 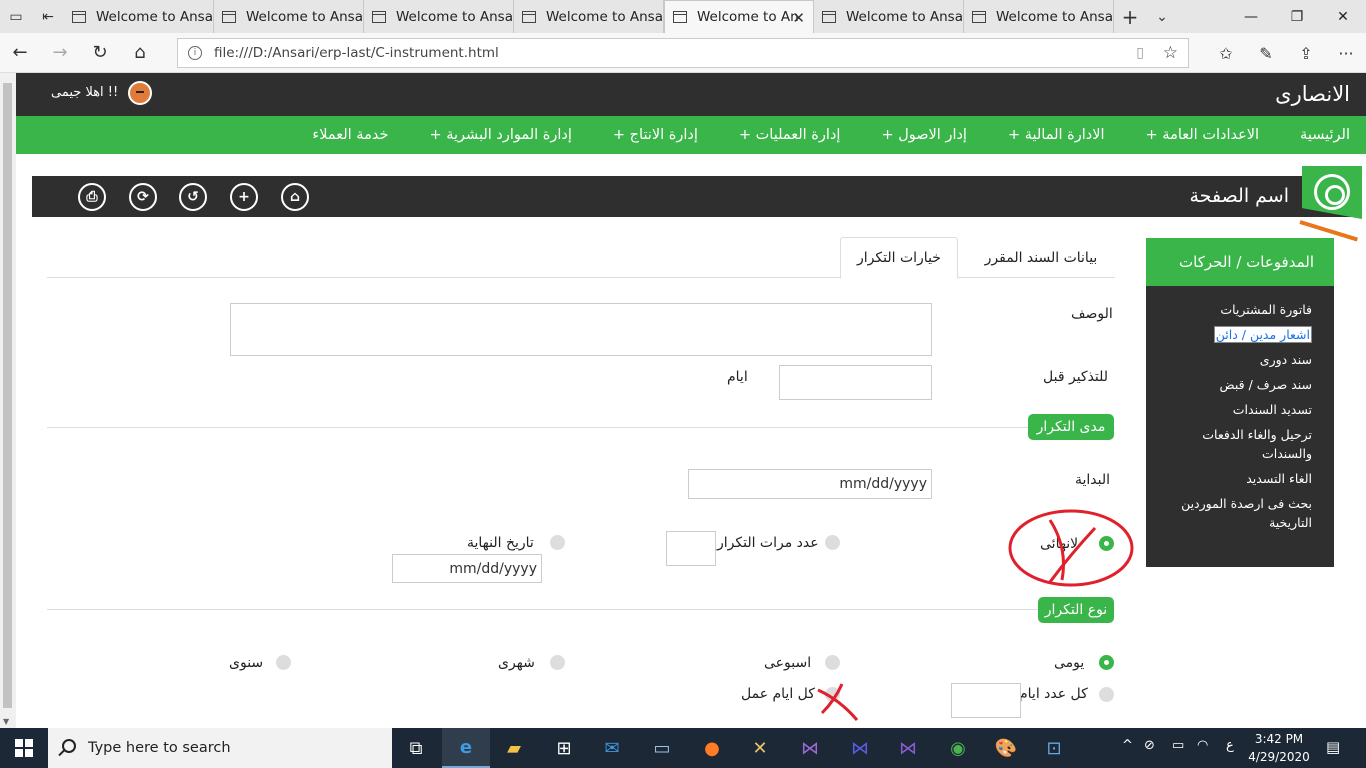 I want to click on browser-tab-active: Welcome to An ✕, so click(x=739, y=16).